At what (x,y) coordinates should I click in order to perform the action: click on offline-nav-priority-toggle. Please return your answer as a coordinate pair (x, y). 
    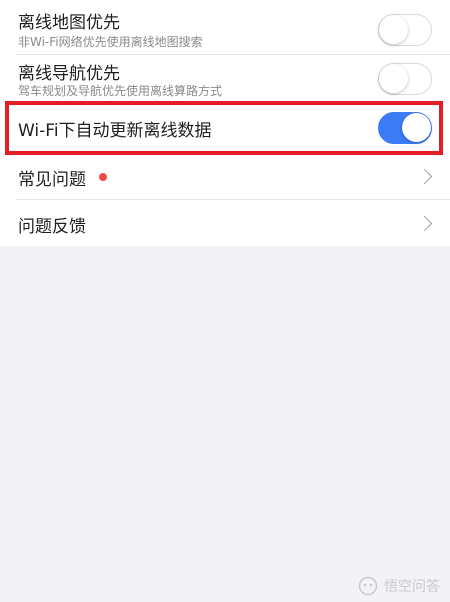
    Looking at the image, I should click on (405, 79).